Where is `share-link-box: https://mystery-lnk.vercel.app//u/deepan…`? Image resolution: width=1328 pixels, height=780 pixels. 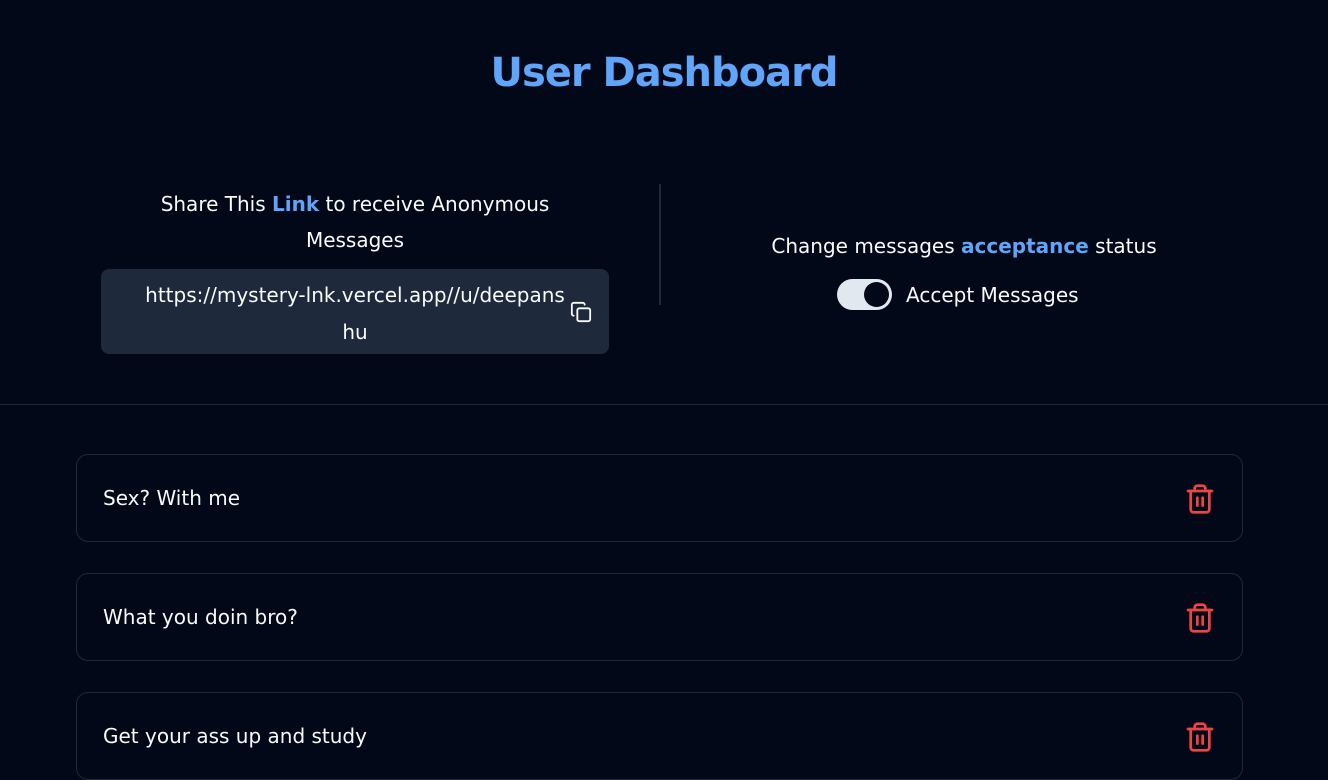
share-link-box: https://mystery-lnk.vercel.app//u/deepan… is located at coordinates (355, 311).